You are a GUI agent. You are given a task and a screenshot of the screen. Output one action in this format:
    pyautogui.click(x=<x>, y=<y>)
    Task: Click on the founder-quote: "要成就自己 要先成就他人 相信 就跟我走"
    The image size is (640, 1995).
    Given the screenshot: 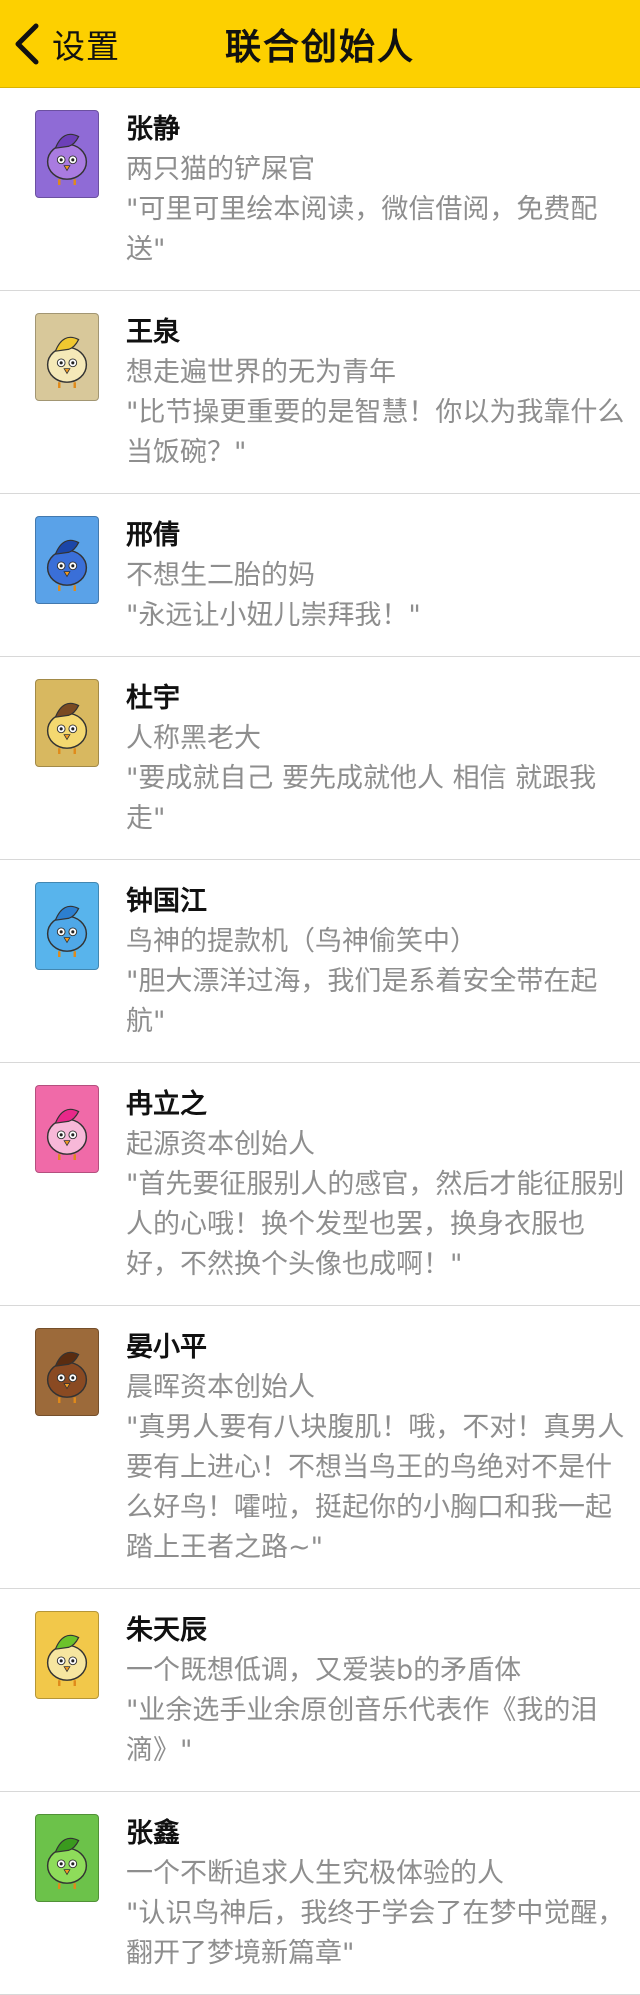 What is the action you would take?
    pyautogui.click(x=361, y=798)
    